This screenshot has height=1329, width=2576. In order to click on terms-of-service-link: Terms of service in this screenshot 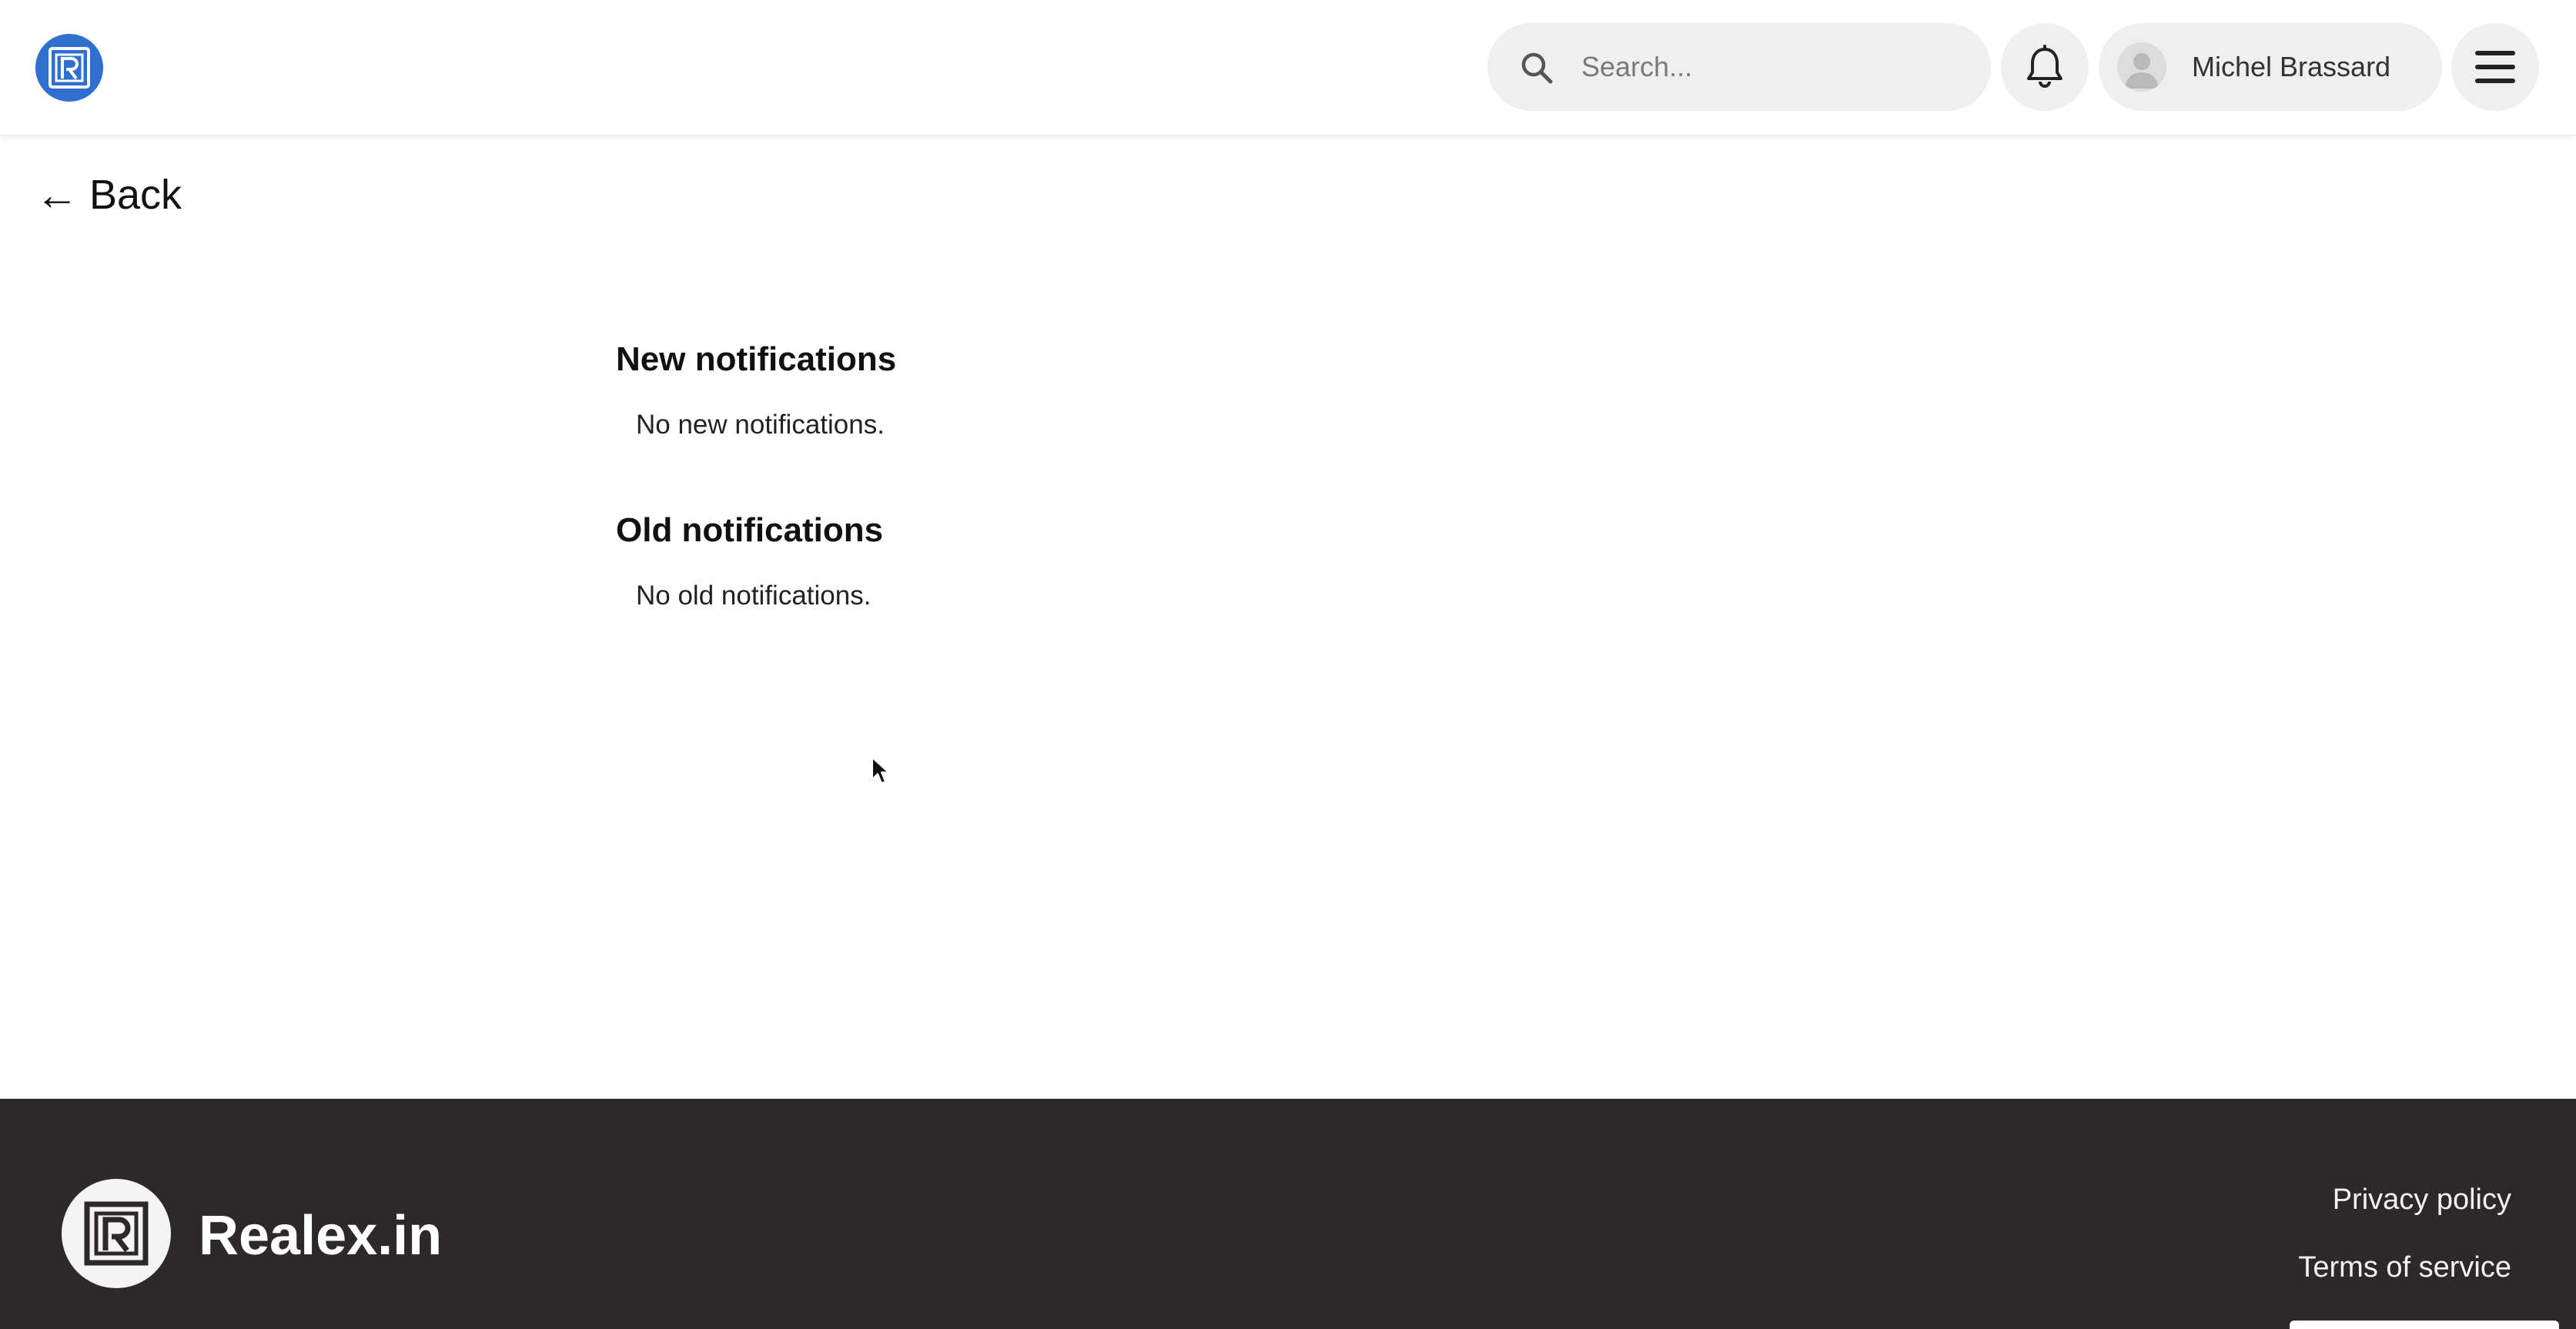, I will do `click(2404, 1267)`.